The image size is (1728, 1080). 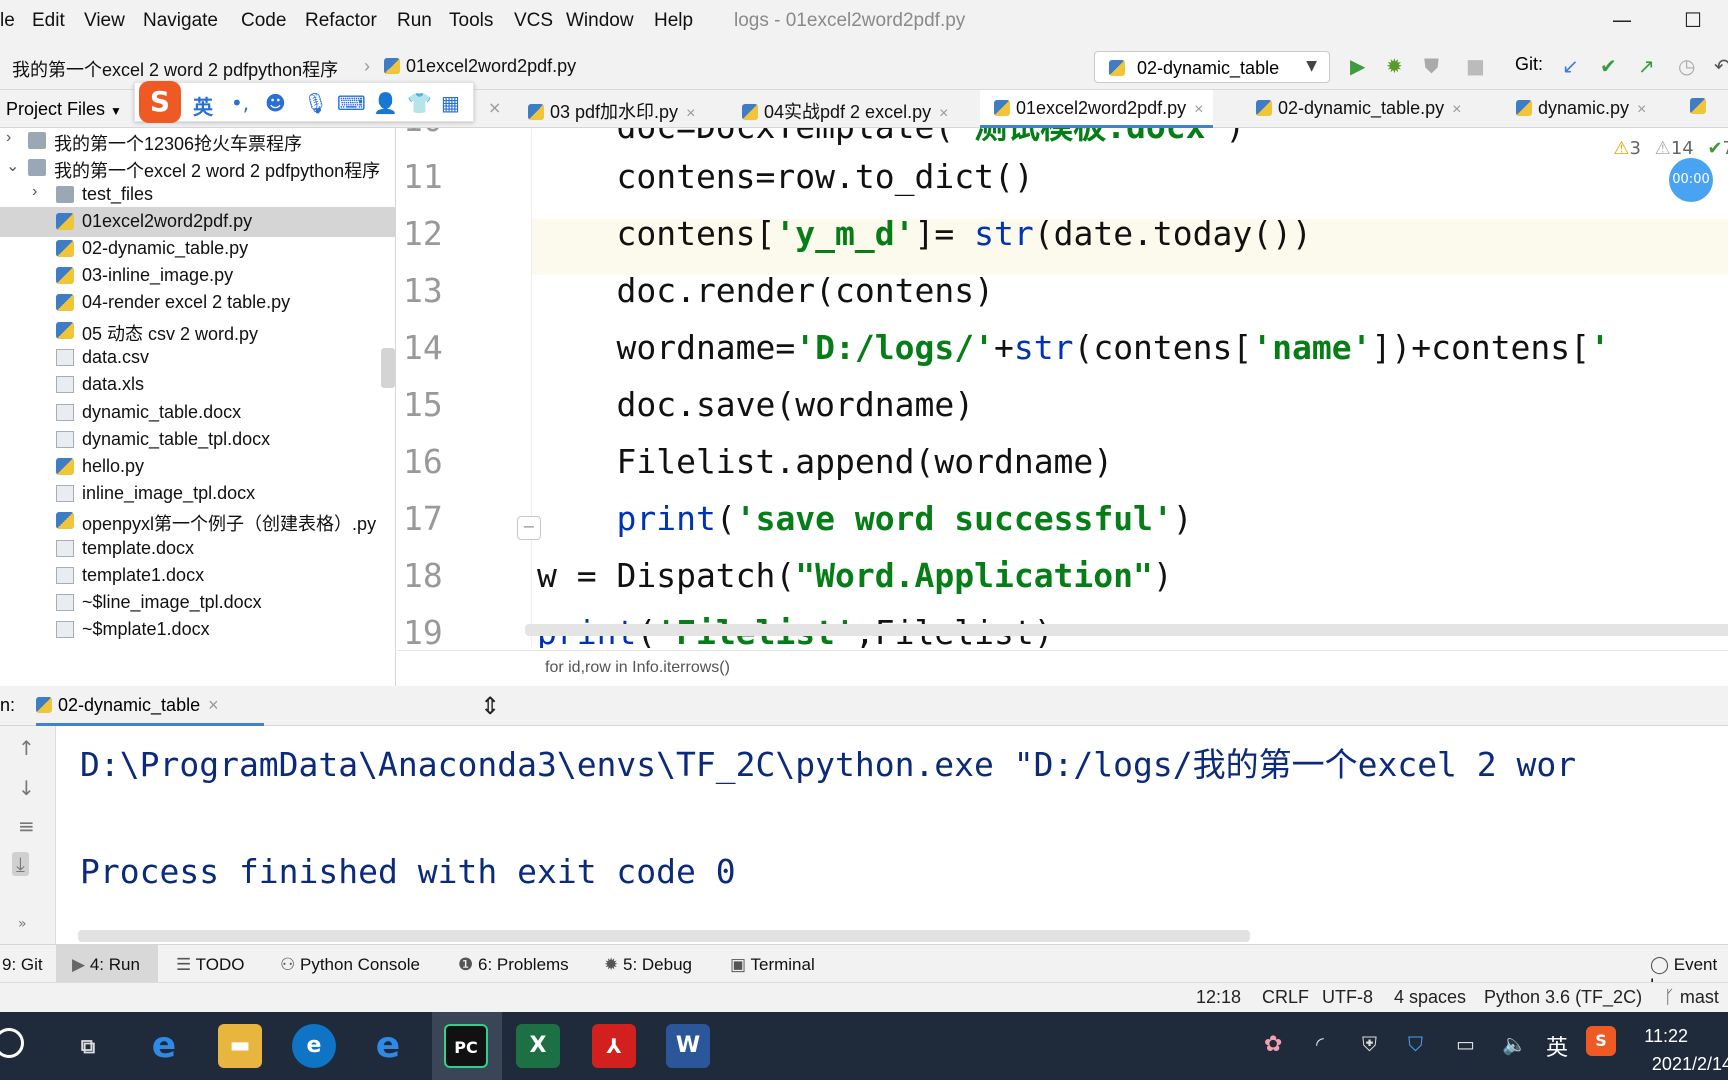 What do you see at coordinates (1062, 667) in the screenshot?
I see `code-breadcrumb: for id,row in Info.iterrows()` at bounding box center [1062, 667].